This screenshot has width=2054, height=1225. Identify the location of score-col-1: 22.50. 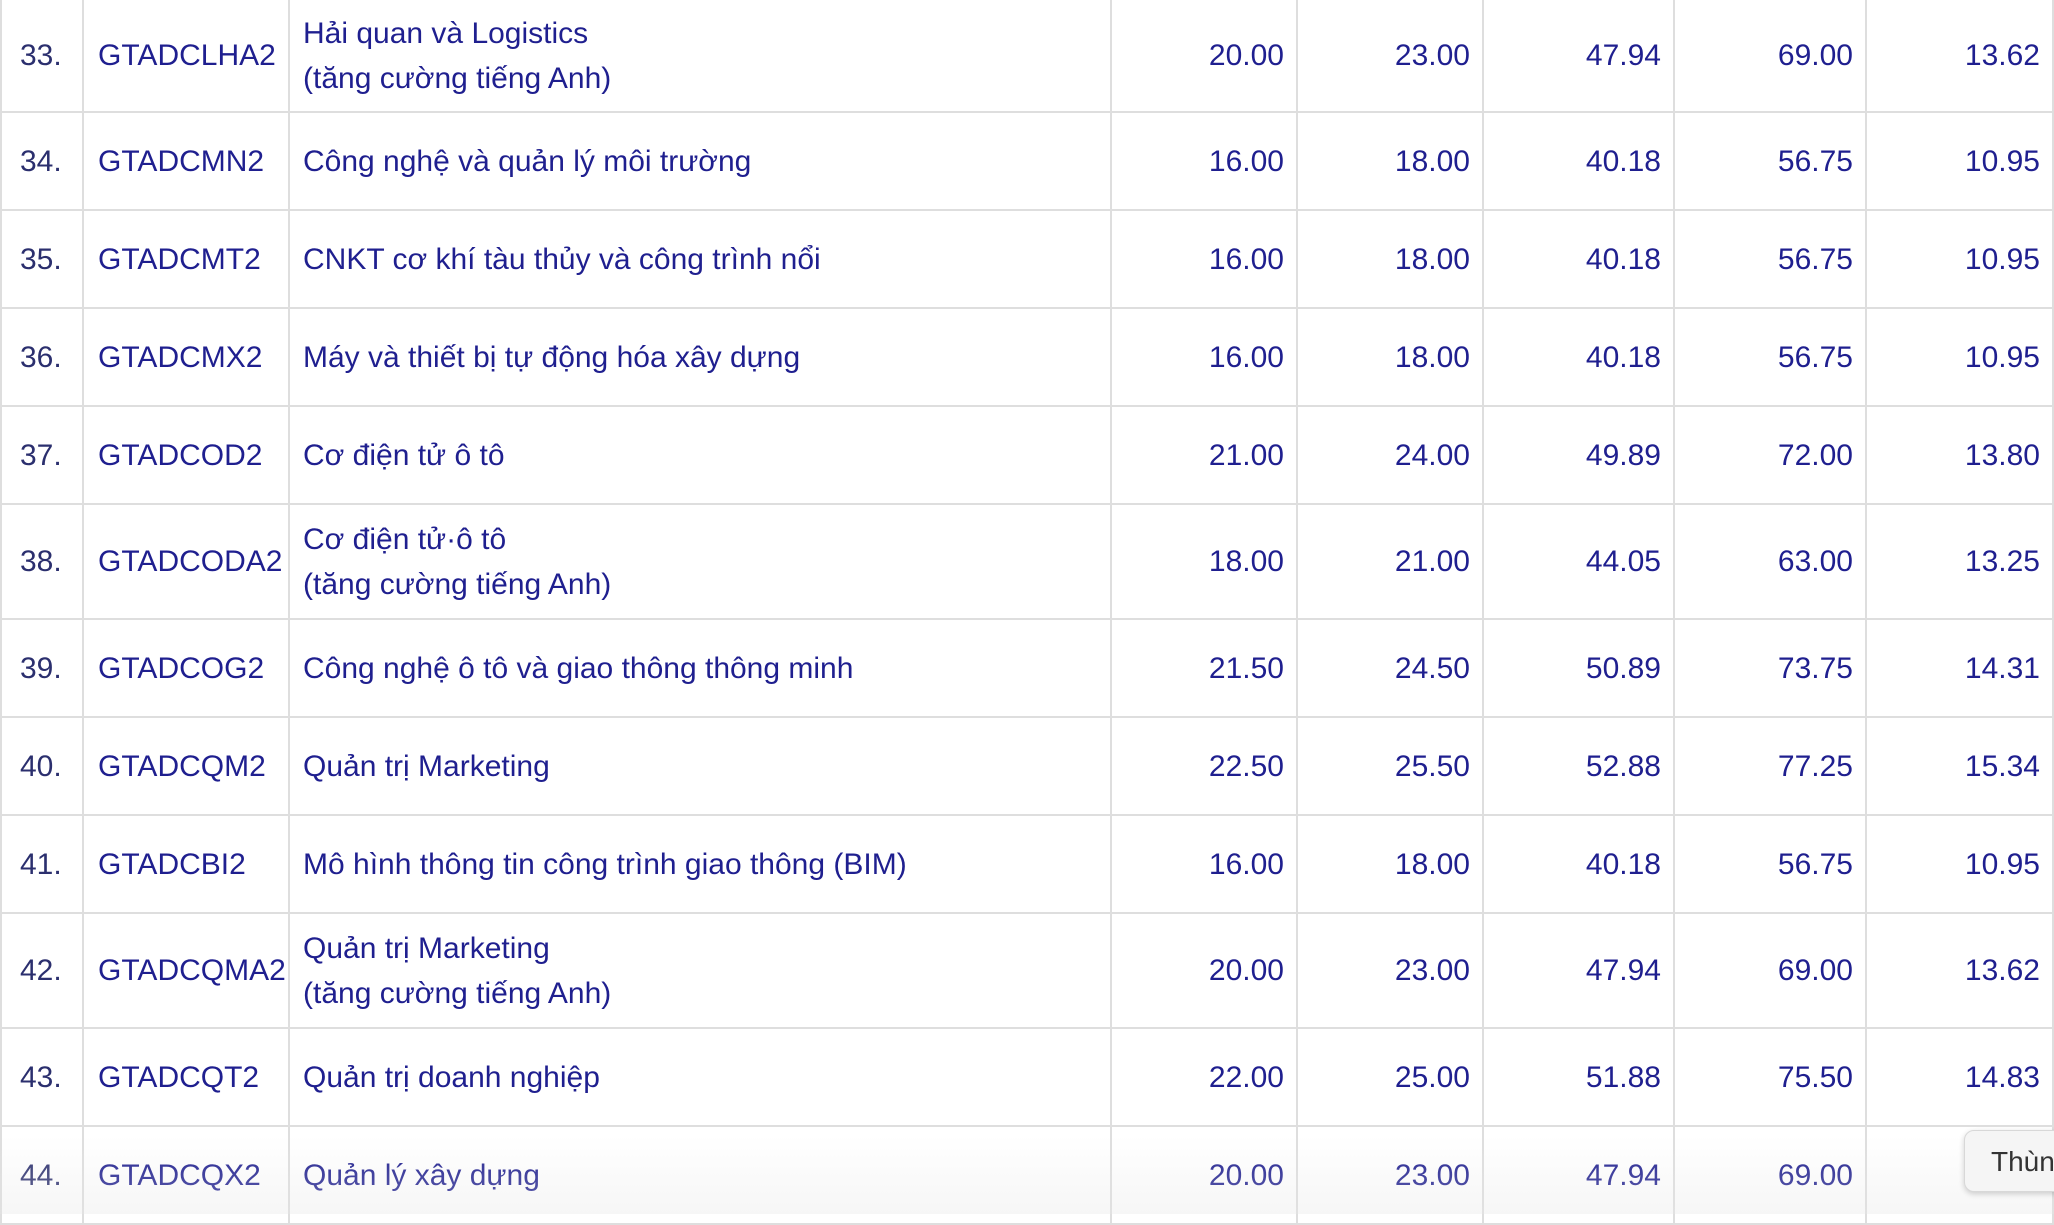
(1204, 766).